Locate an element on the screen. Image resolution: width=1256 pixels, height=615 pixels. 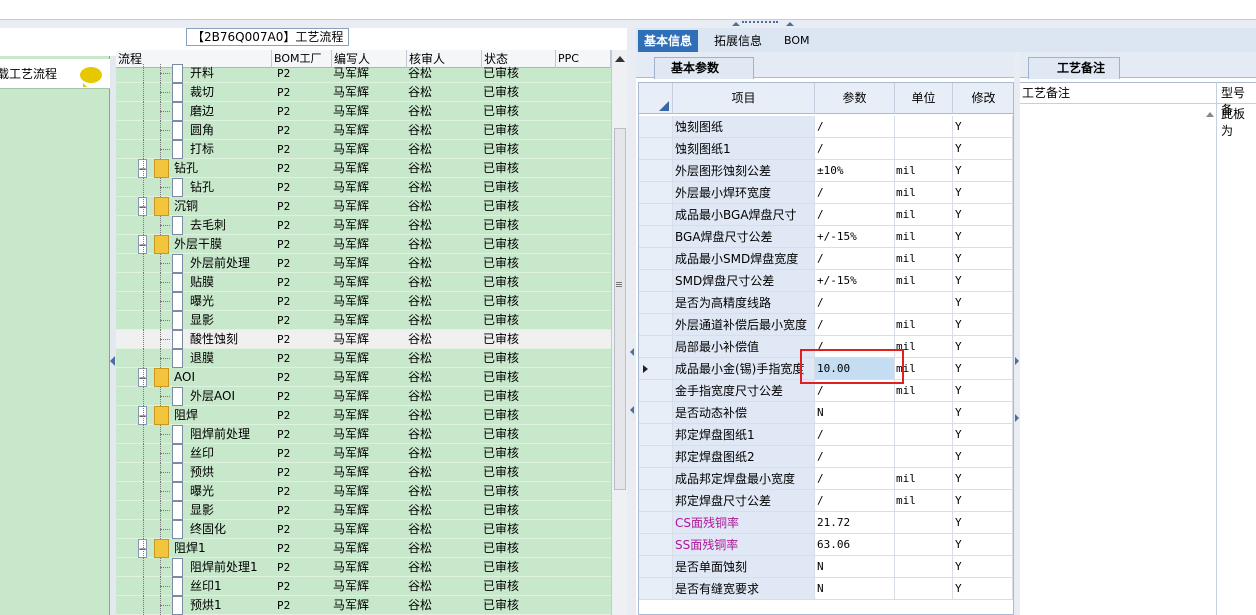
param-row: 成品最小SMD焊盘宽度 / mil Y is located at coordinates (826, 259).